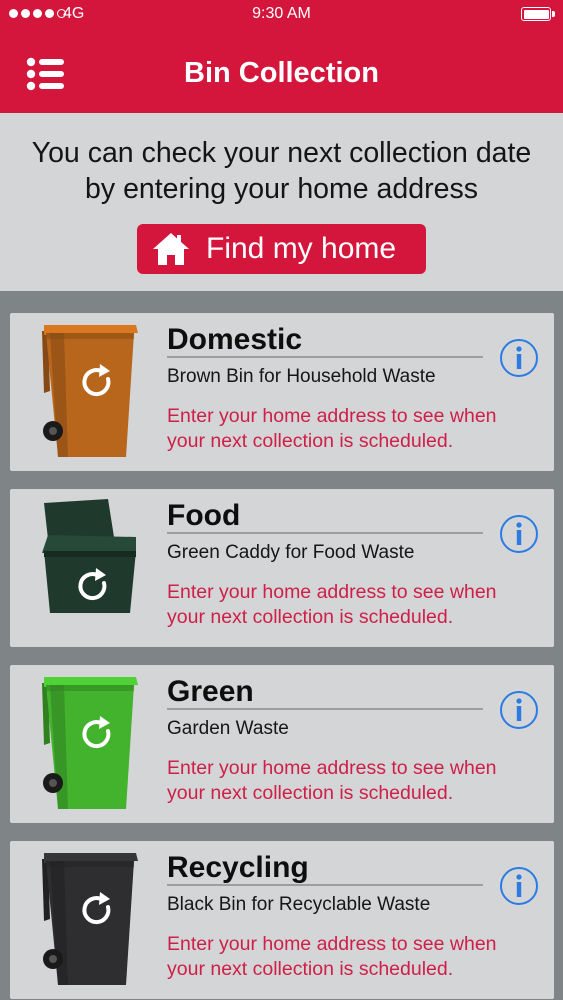 The width and height of the screenshot is (563, 1000). I want to click on bin-title: Domestic, so click(235, 339).